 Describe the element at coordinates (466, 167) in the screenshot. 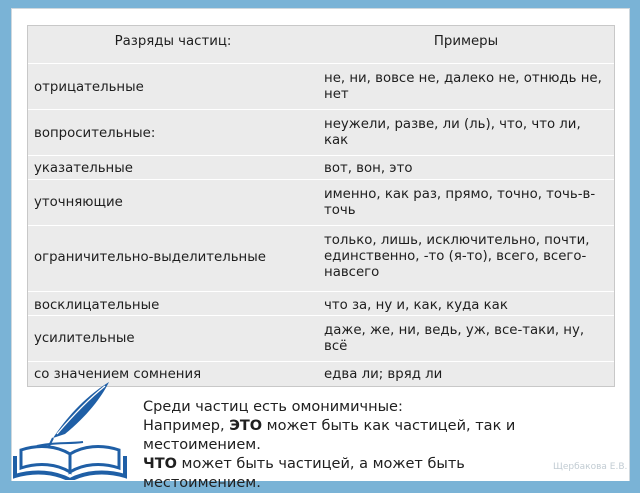

I see `row-examples: вот, вон, это` at that location.